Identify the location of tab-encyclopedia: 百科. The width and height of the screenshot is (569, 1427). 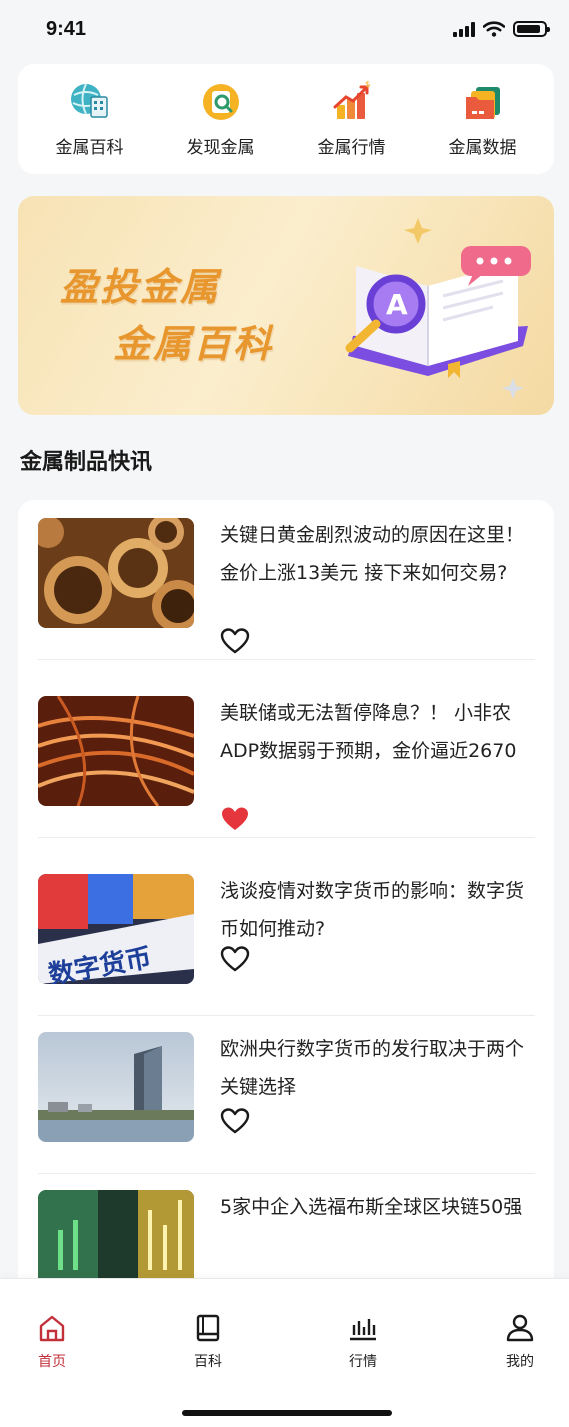
(208, 1342).